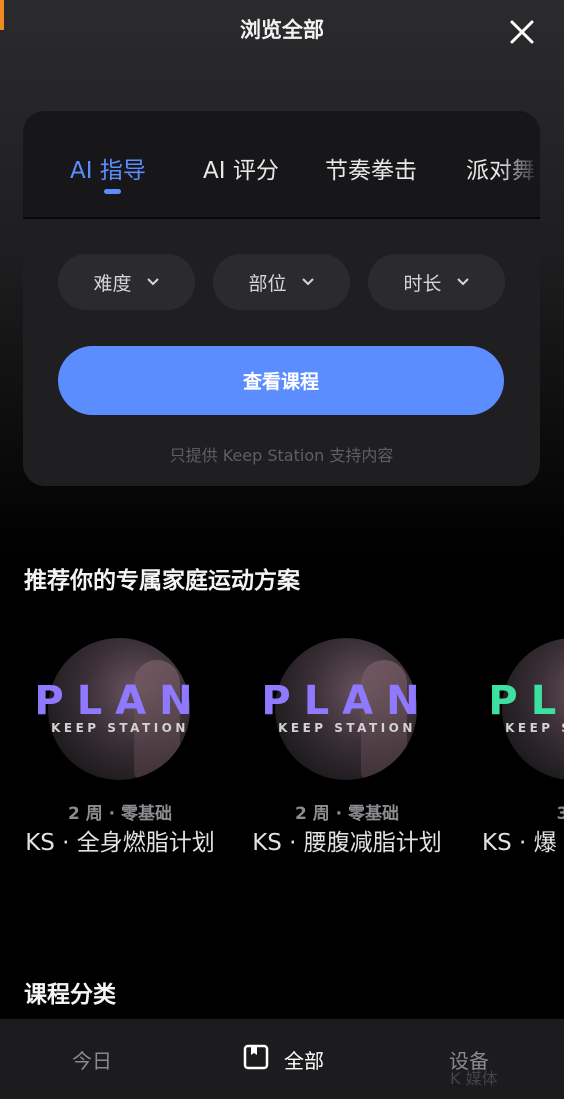 Image resolution: width=564 pixels, height=1099 pixels. I want to click on filter-label: 时长, so click(422, 283).